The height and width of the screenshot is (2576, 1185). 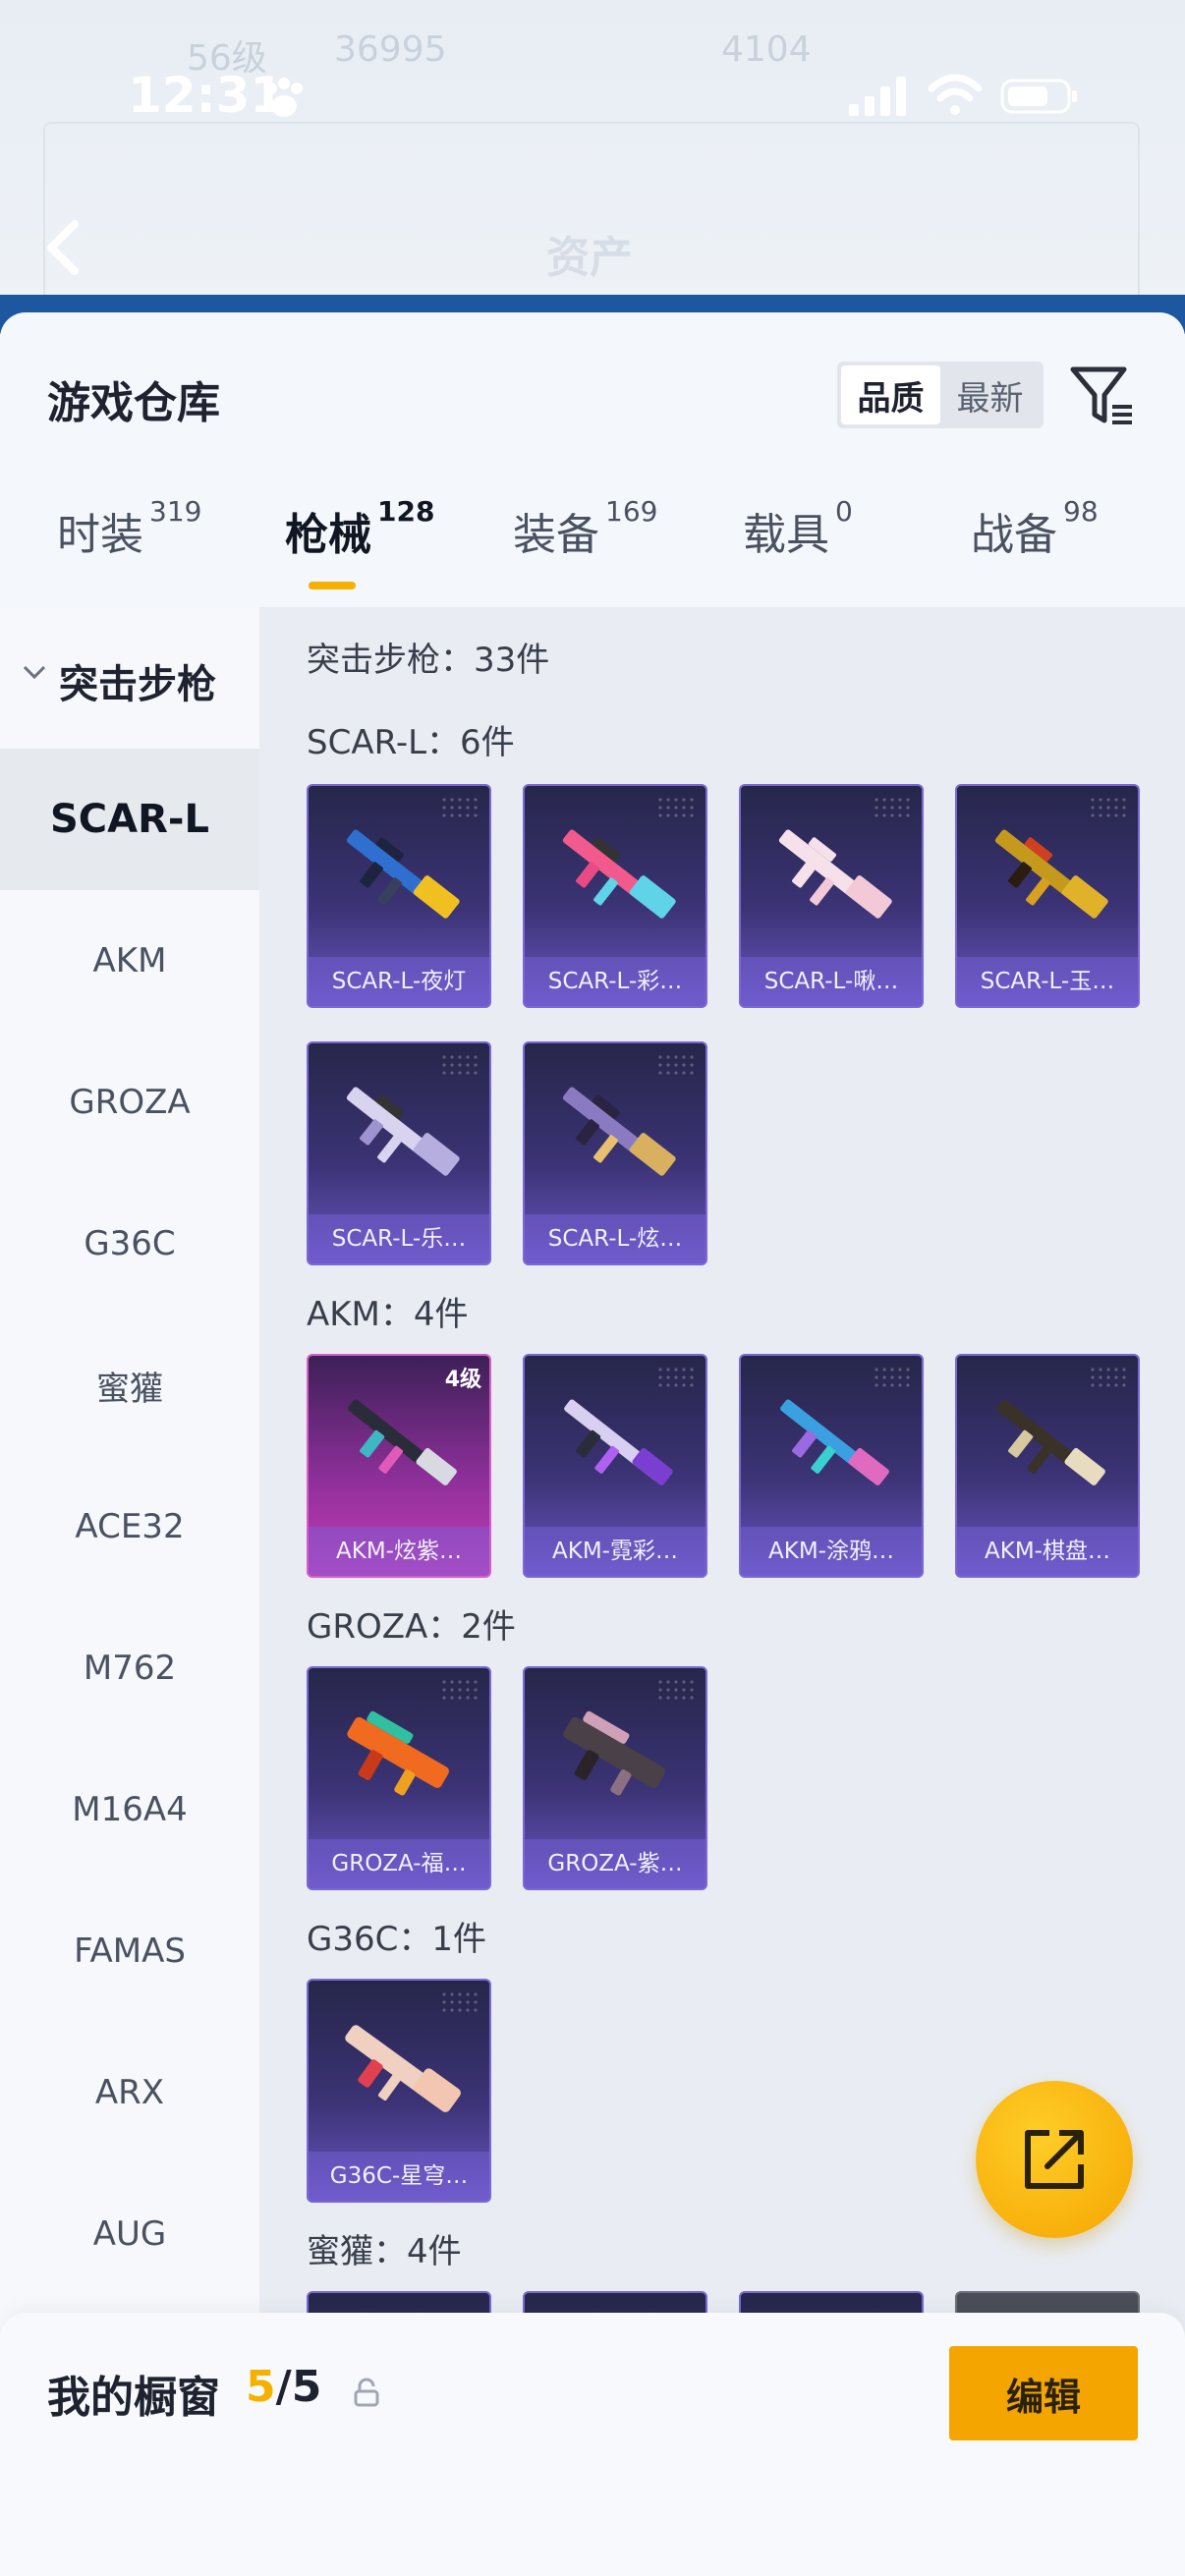 What do you see at coordinates (1081, 511) in the screenshot?
I see `tab-count: 98` at bounding box center [1081, 511].